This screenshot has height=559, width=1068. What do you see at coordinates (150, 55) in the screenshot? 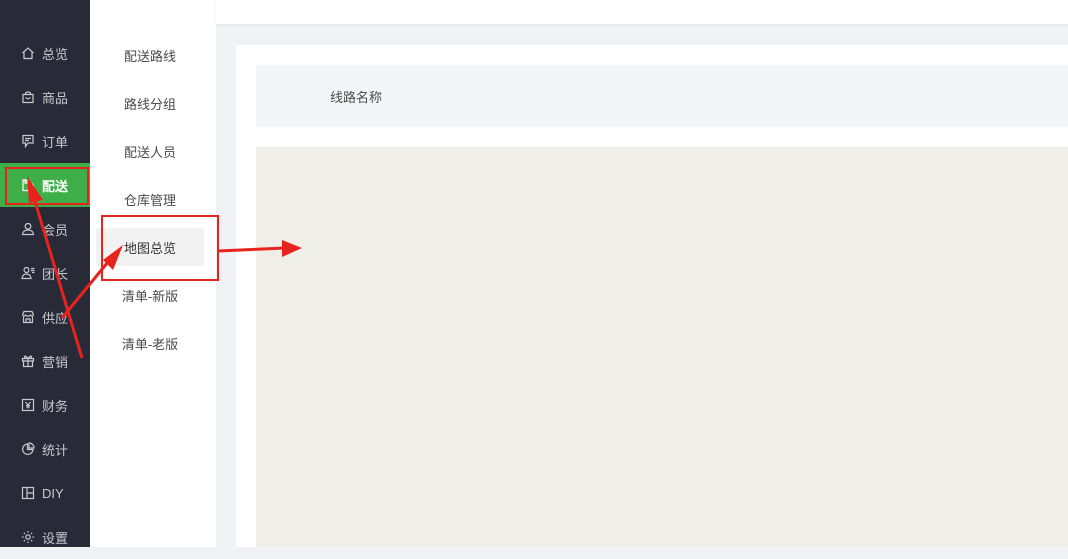
I see `submenu-item-delivery-routes: 配送路线` at bounding box center [150, 55].